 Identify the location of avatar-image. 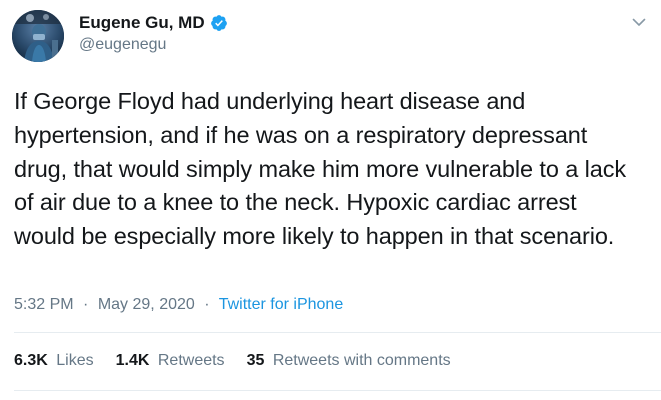
(38, 36).